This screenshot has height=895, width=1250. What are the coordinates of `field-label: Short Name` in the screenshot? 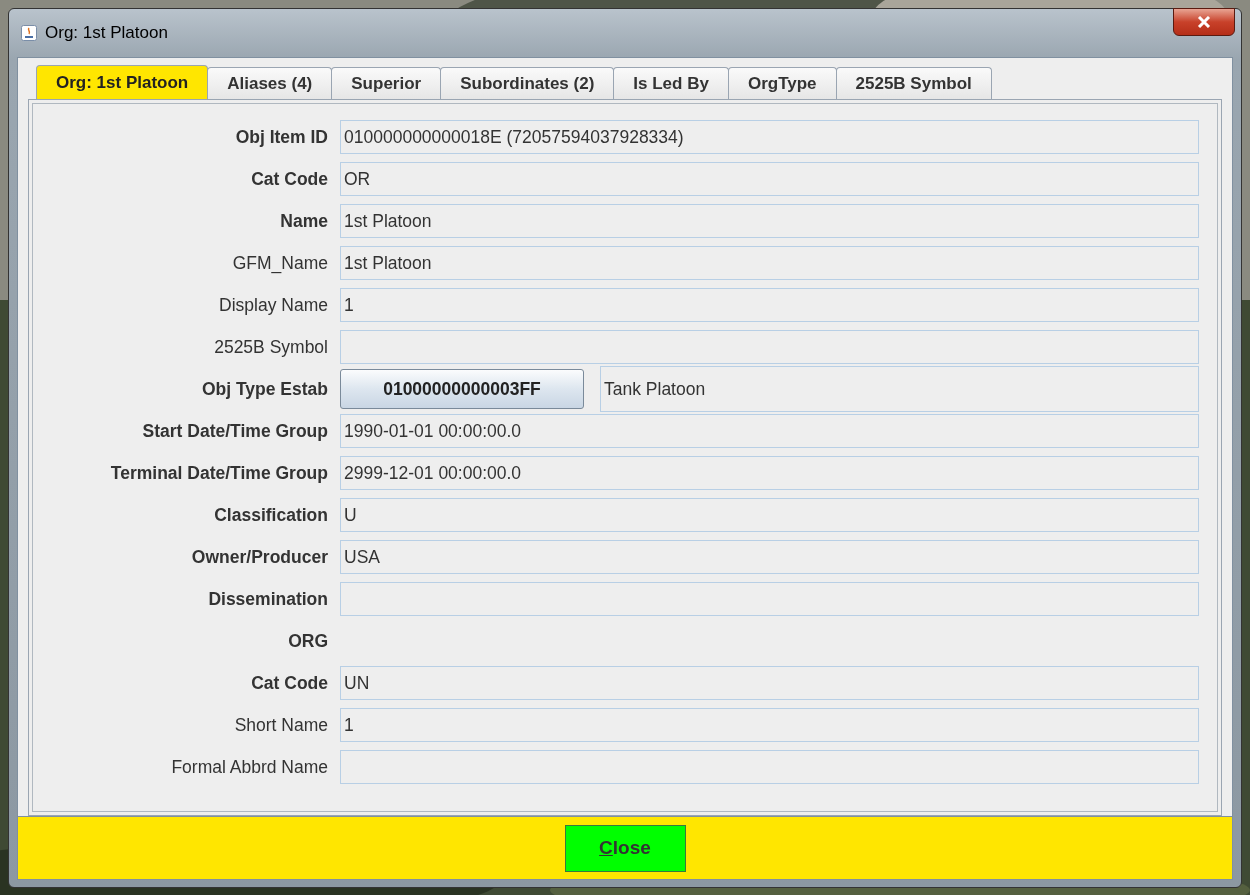 It's located at (281, 725).